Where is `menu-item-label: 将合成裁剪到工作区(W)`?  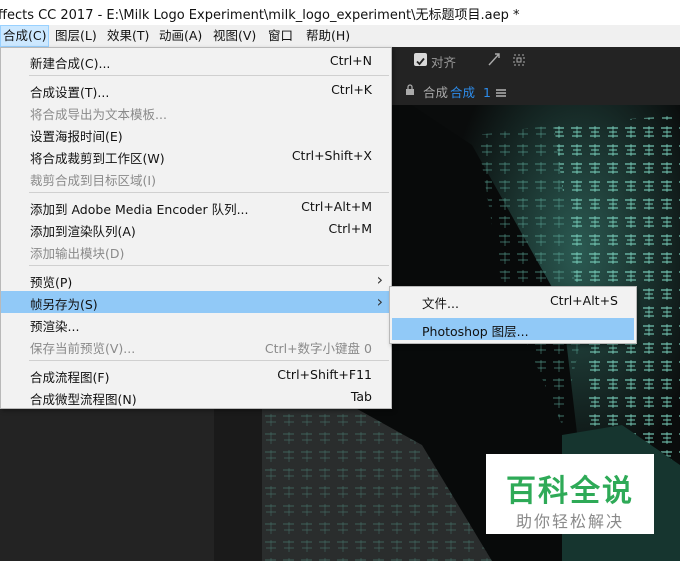 menu-item-label: 将合成裁剪到工作区(W) is located at coordinates (97, 158).